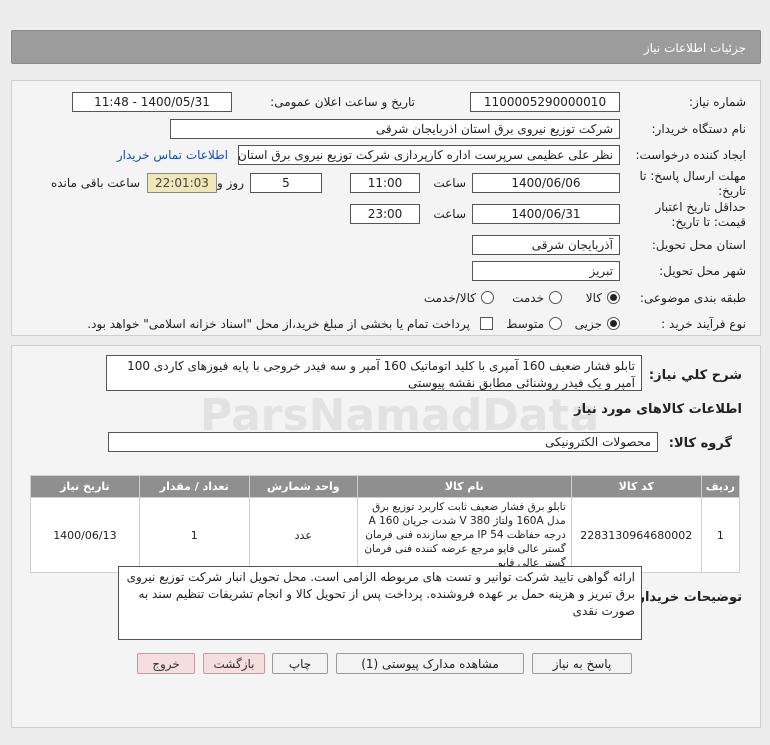 The image size is (770, 745). What do you see at coordinates (687, 597) in the screenshot?
I see `buyer-notes-label: توضیحات خریدار:` at bounding box center [687, 597].